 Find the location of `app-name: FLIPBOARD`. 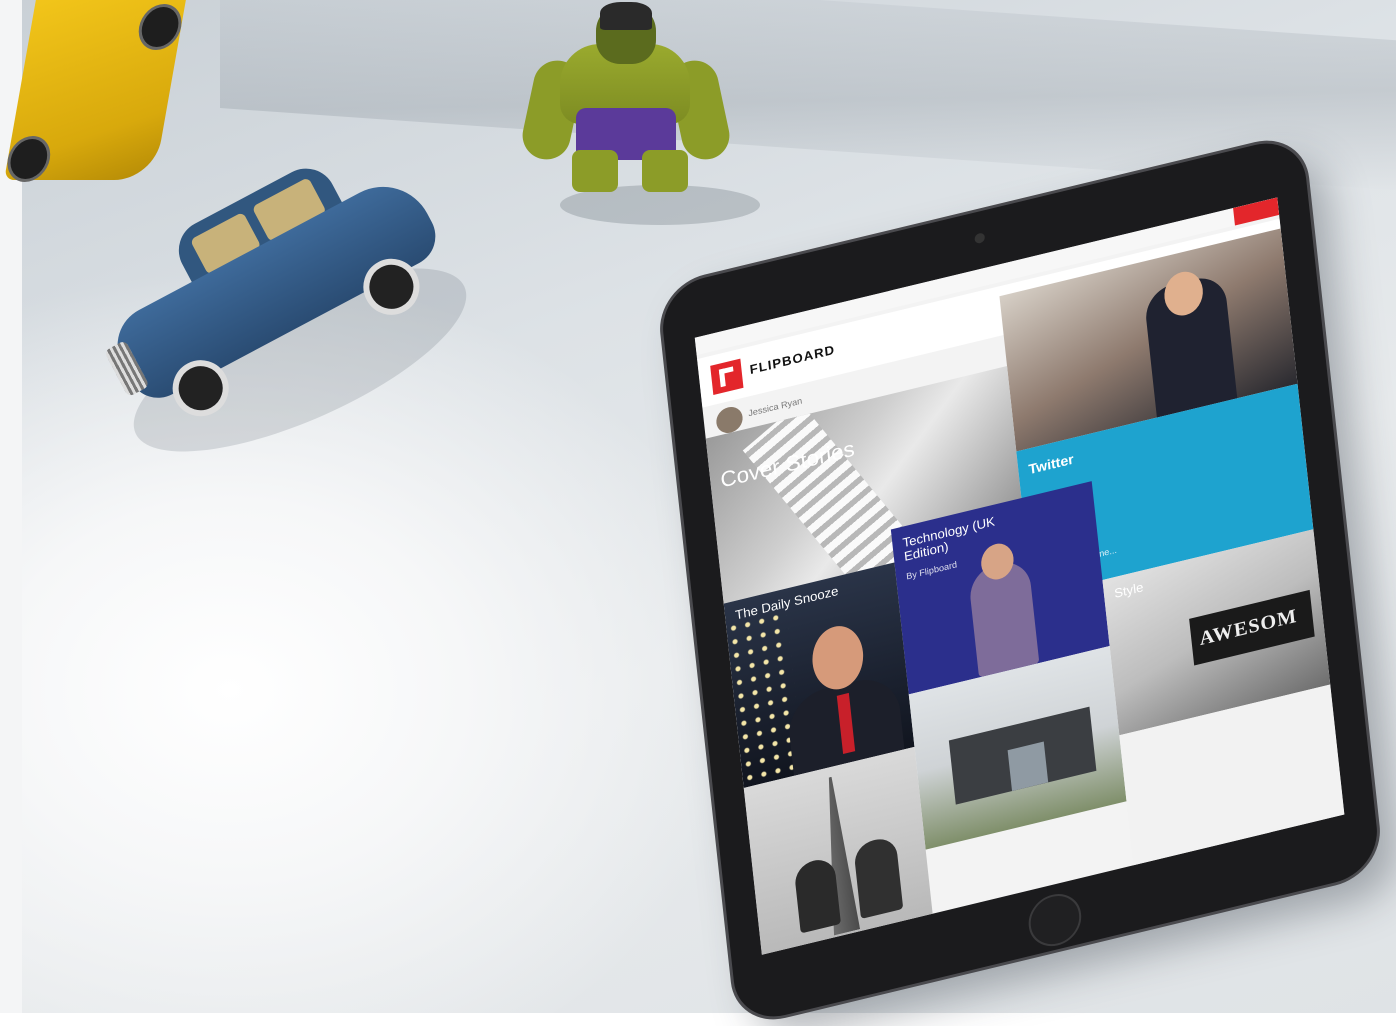

app-name: FLIPBOARD is located at coordinates (792, 359).